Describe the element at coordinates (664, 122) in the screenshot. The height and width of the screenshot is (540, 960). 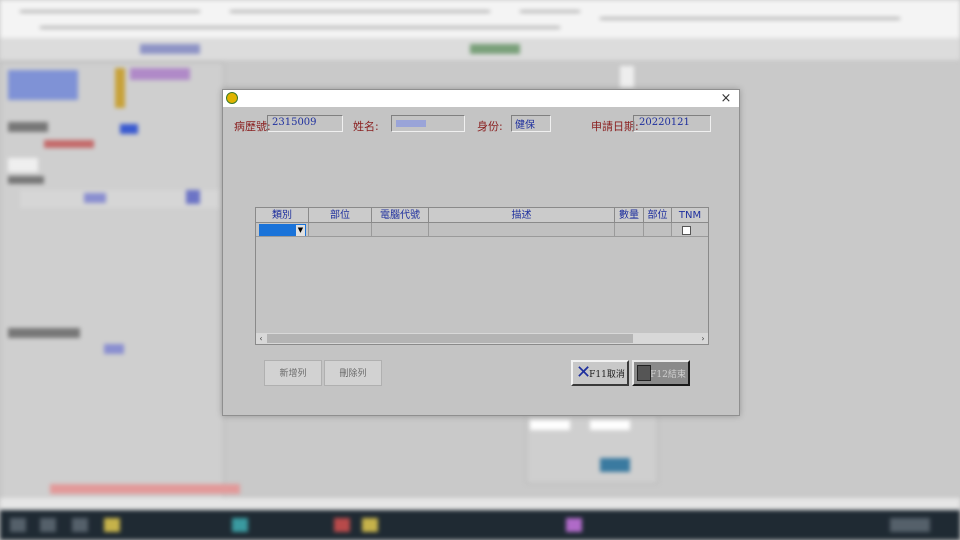
I see `date-value: 20220121` at that location.